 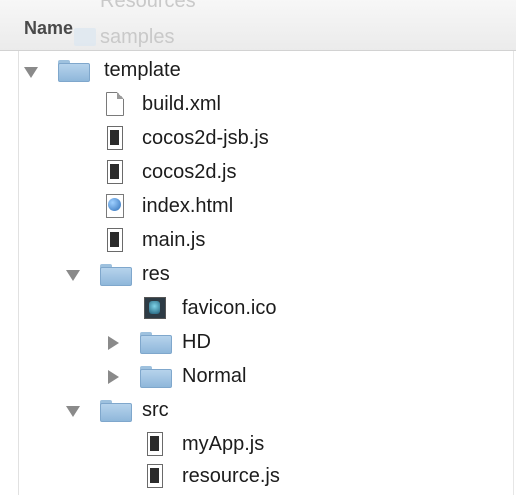 I want to click on ghost-row-above: Resources, so click(x=148, y=6).